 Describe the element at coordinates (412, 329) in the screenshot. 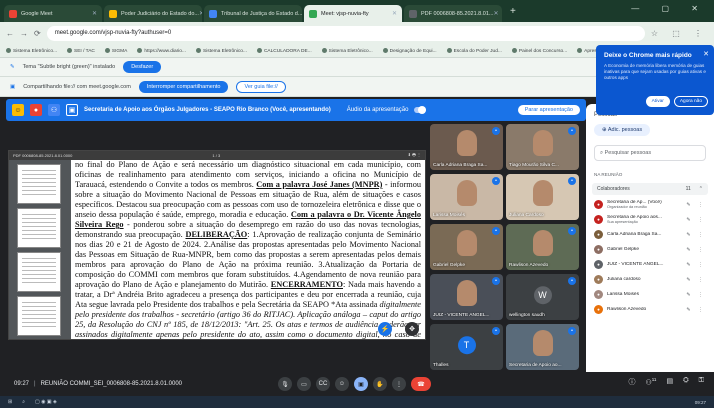

I see `pin-icon: ✥` at that location.